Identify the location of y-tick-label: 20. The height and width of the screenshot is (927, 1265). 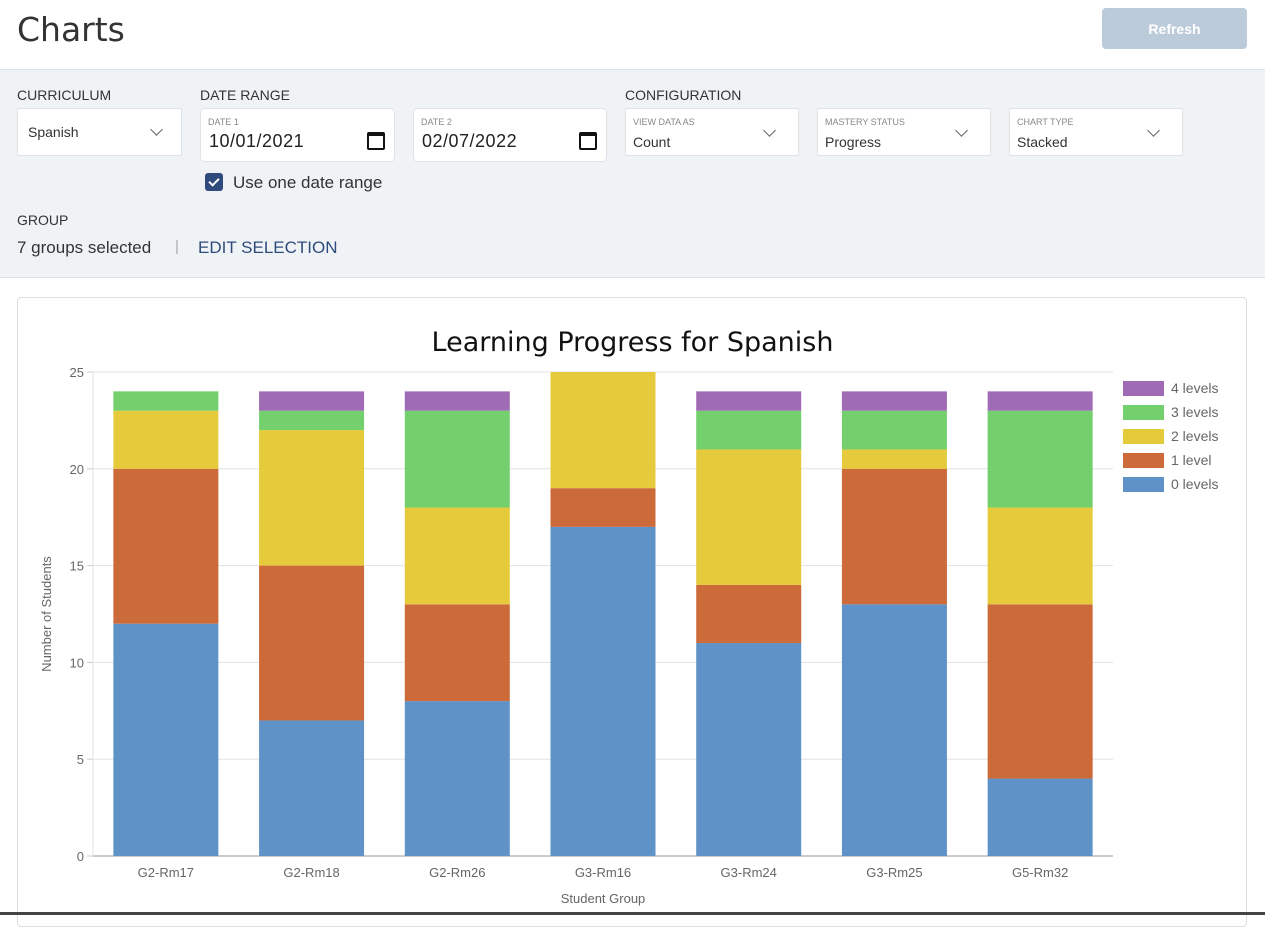
(77, 469).